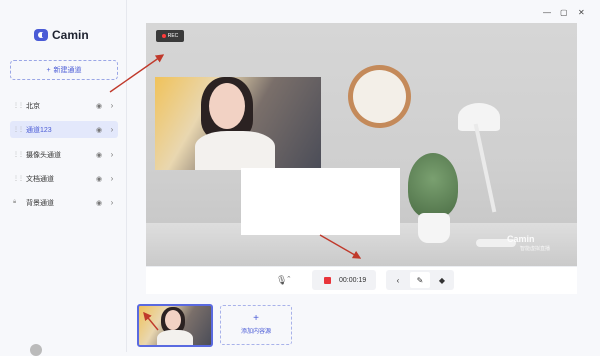  What do you see at coordinates (137, 73) in the screenshot?
I see `arrow-to-rec` at bounding box center [137, 73].